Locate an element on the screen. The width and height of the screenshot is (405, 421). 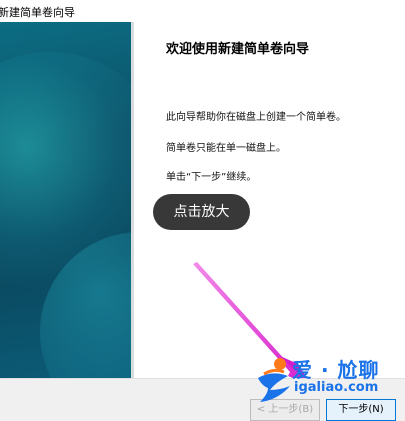
watermark-url: igaliao.com is located at coordinates (336, 387).